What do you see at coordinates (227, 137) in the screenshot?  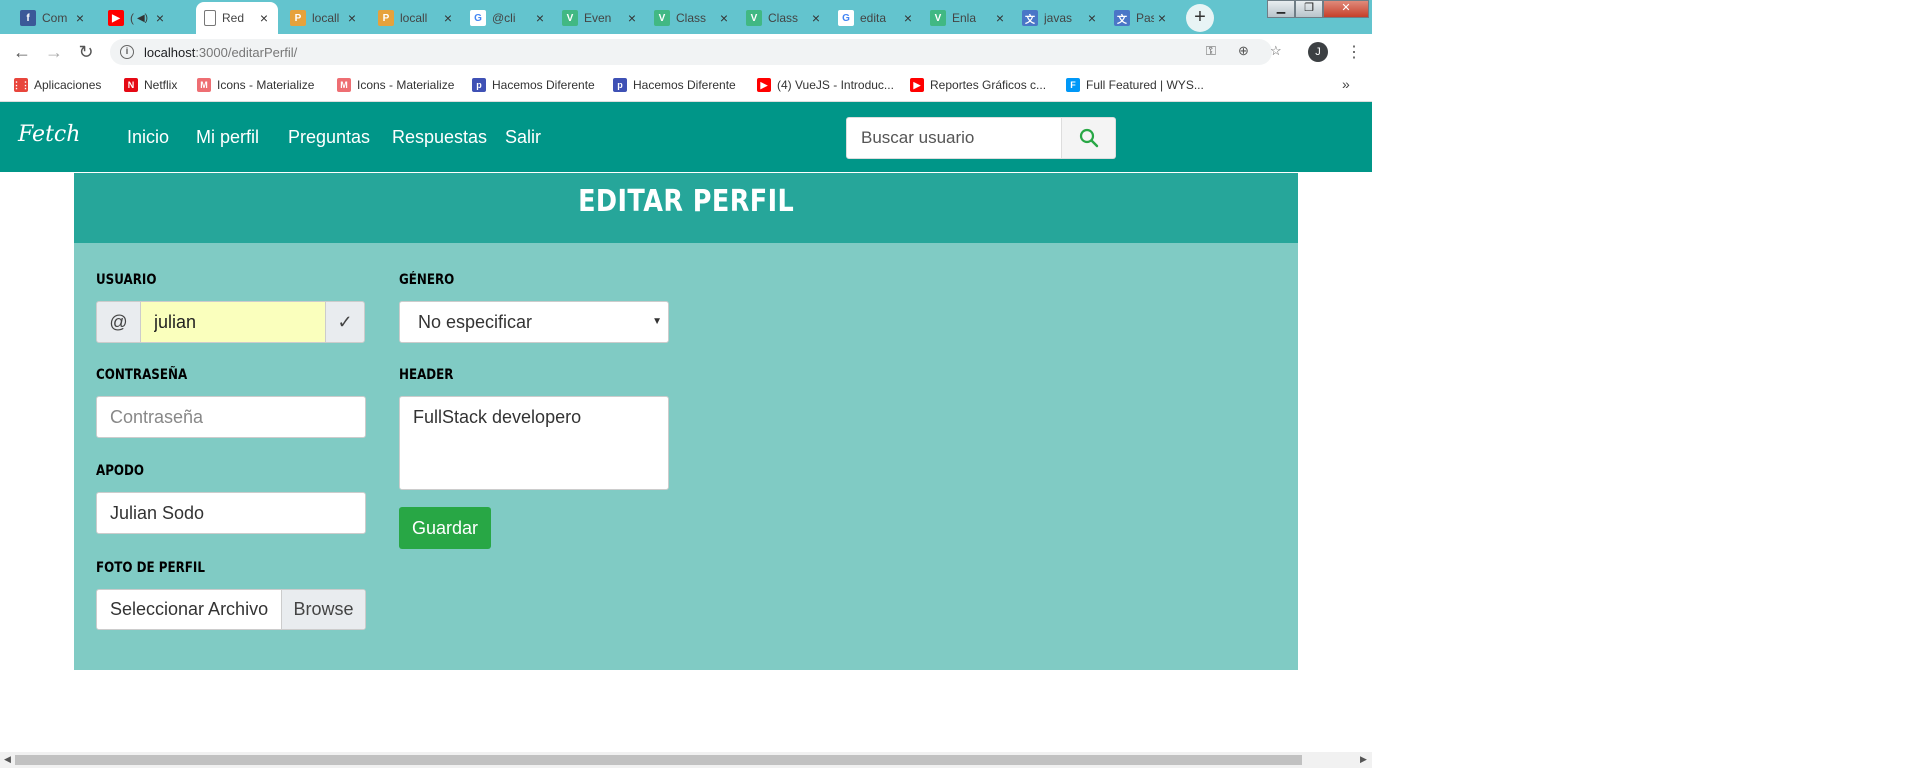 I see `nav-mi-perfil: Mi perfil` at bounding box center [227, 137].